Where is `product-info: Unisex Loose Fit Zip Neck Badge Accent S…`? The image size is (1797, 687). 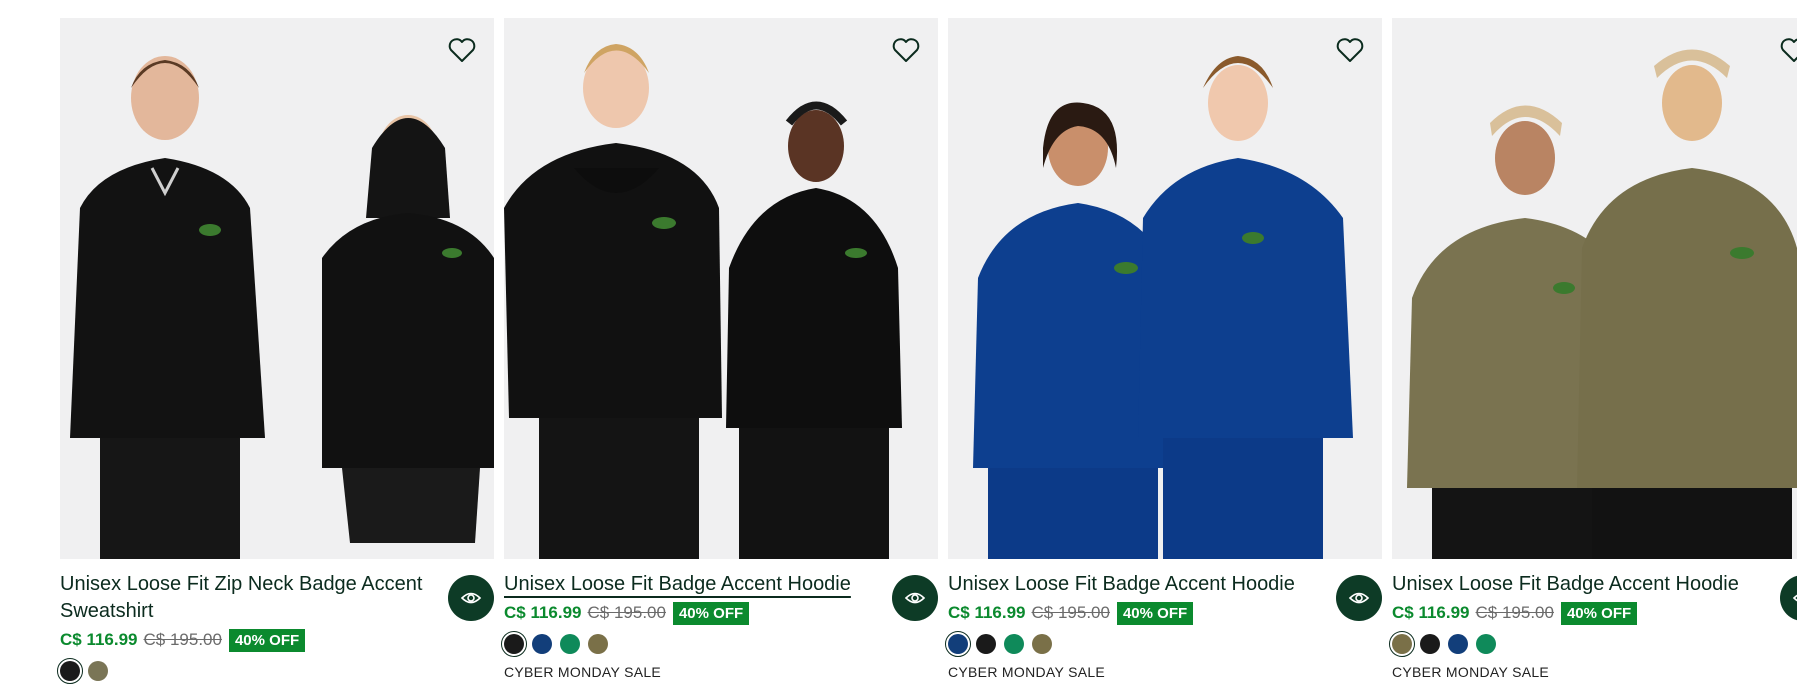 product-info: Unisex Loose Fit Zip Neck Badge Accent S… is located at coordinates (275, 621).